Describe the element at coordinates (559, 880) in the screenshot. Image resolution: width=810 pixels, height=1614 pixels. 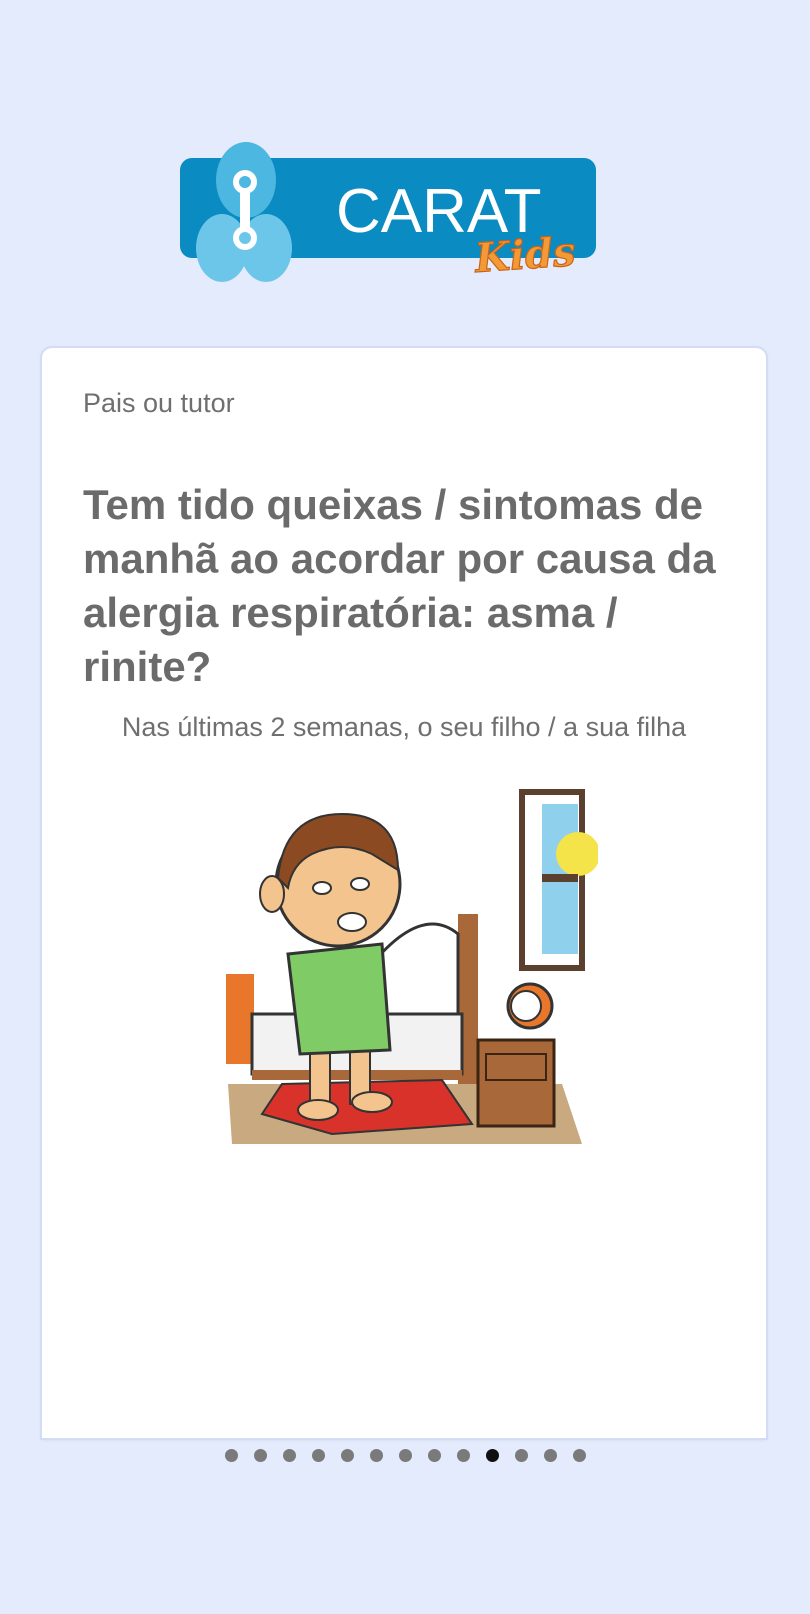
I see `window-icon` at that location.